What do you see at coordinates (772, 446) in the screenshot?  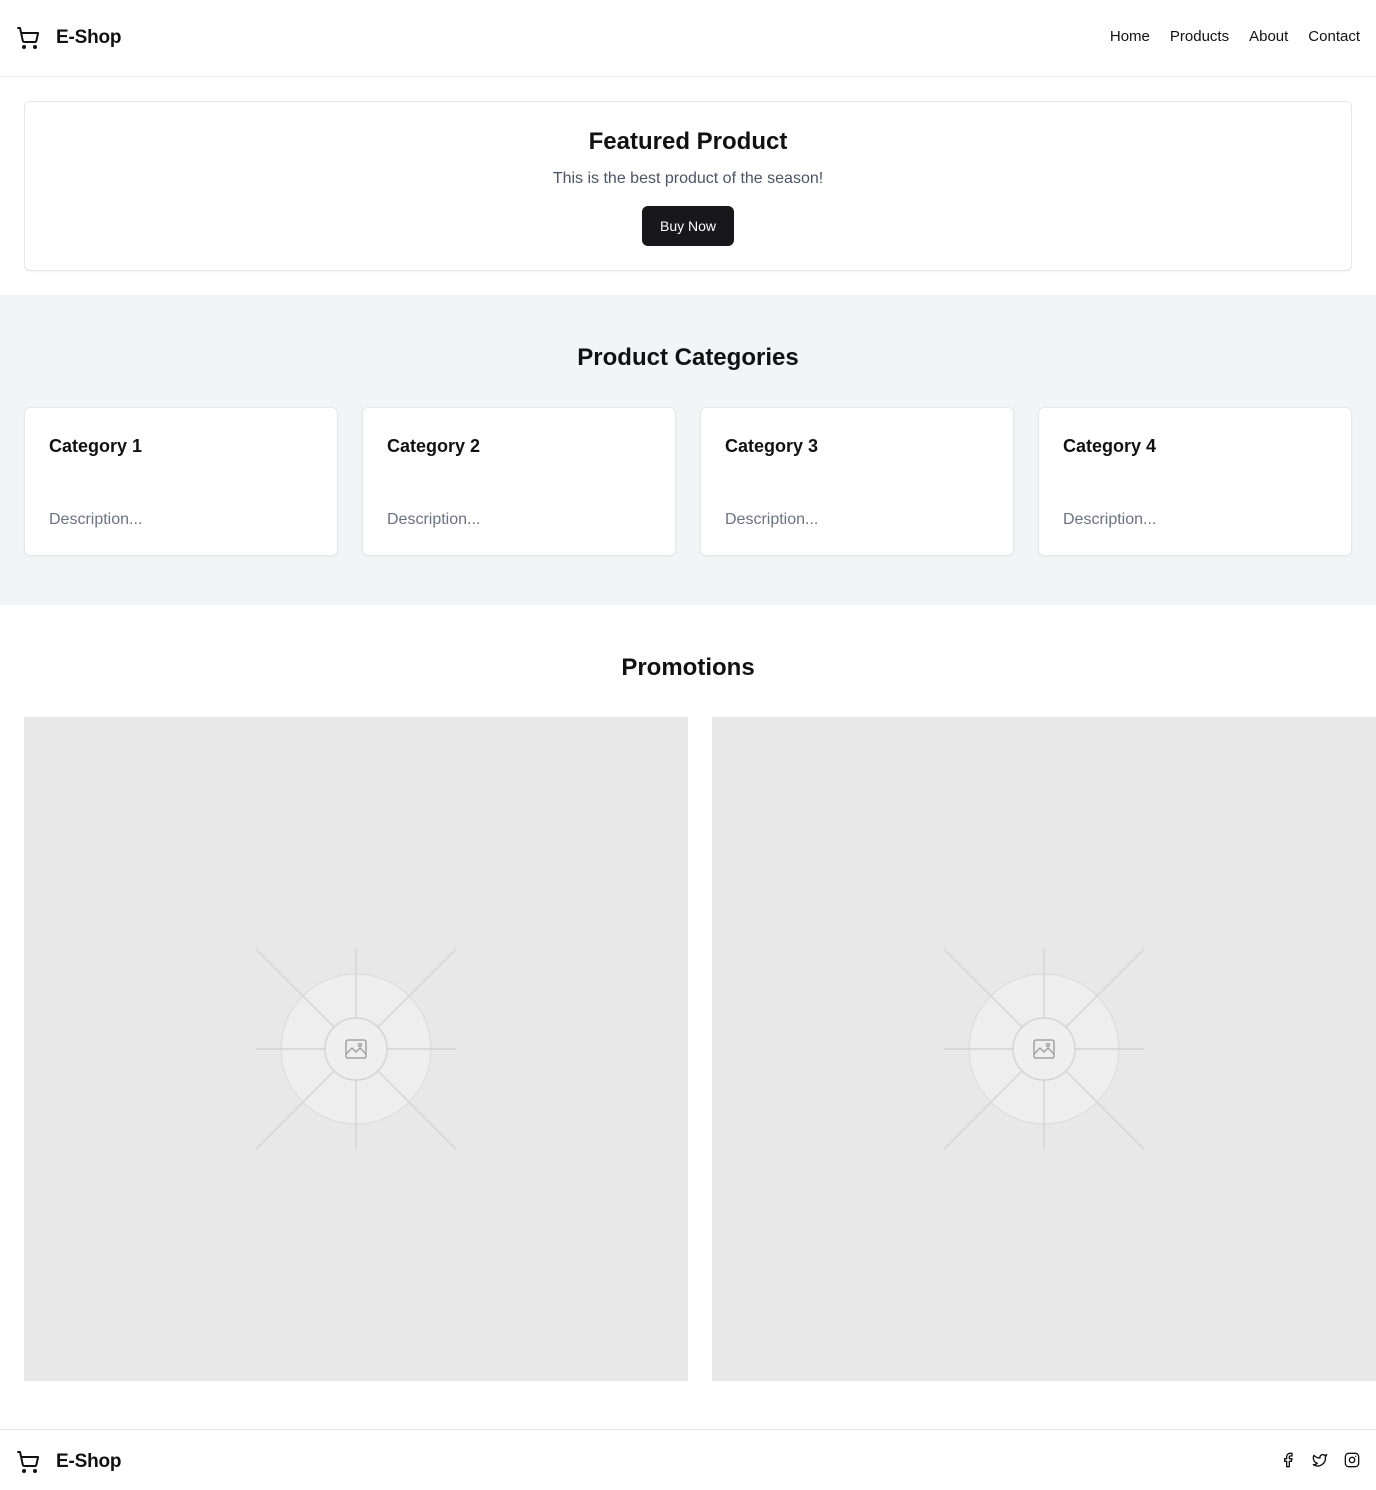 I see `category-name: Category 3` at bounding box center [772, 446].